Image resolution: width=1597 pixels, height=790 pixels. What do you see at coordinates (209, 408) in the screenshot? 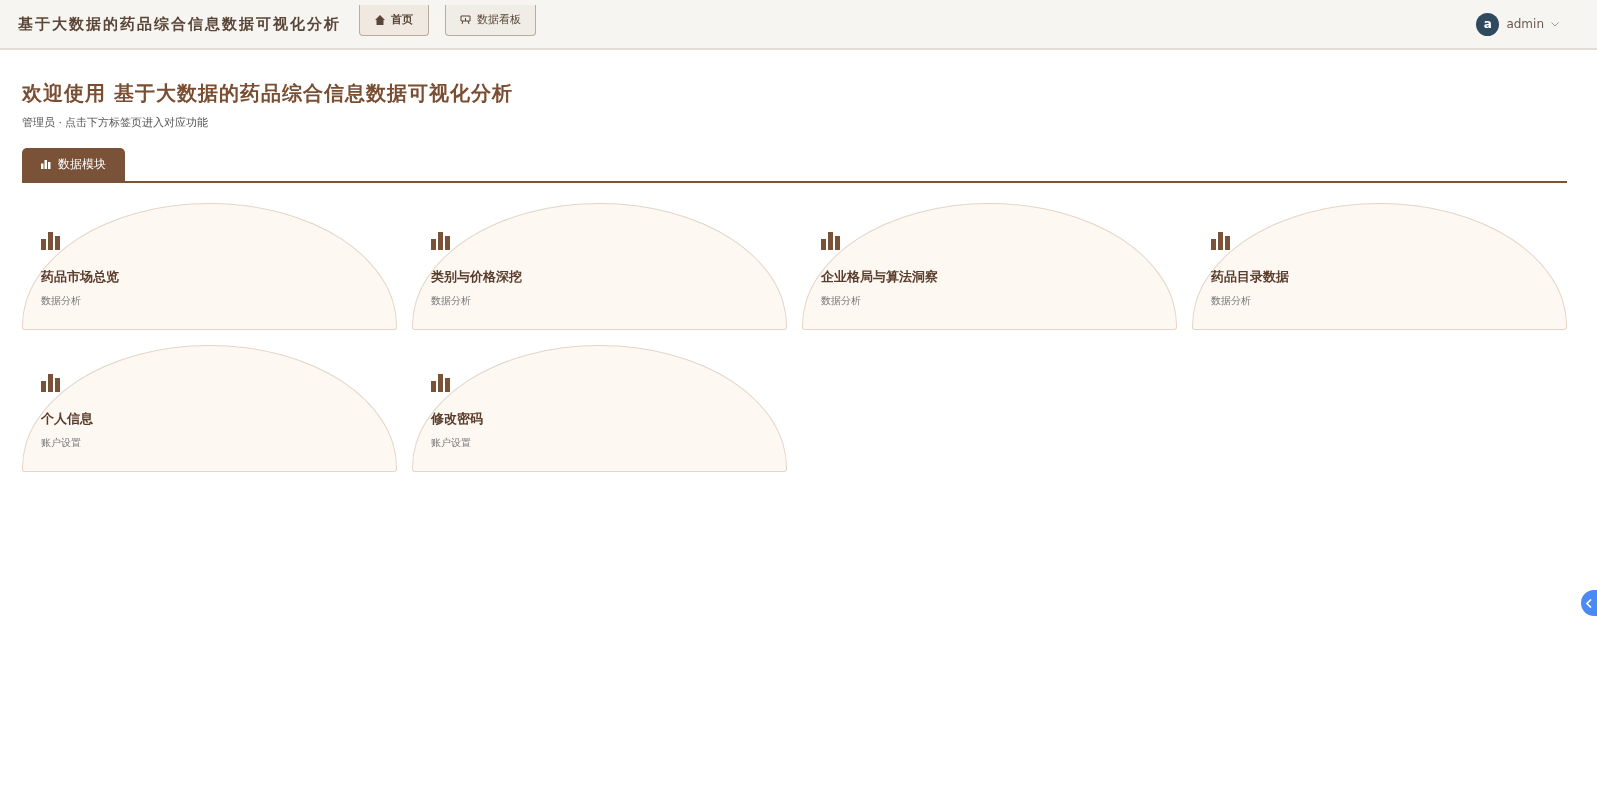
I see `module-card: 个人信息 账户设置` at bounding box center [209, 408].